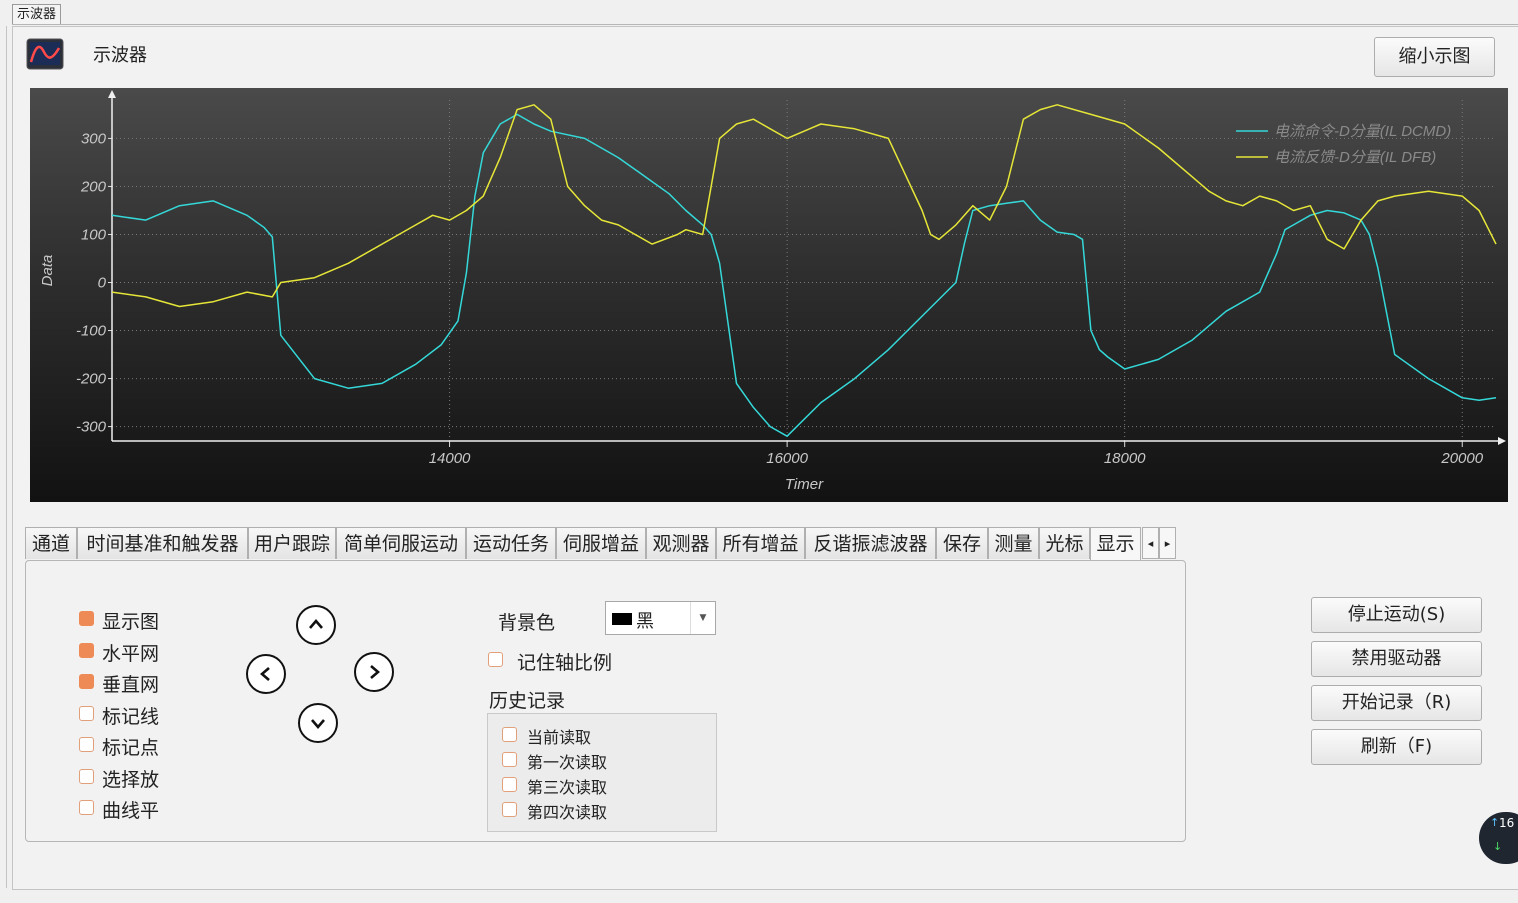 The image size is (1518, 903). I want to click on color-swatch, so click(622, 619).